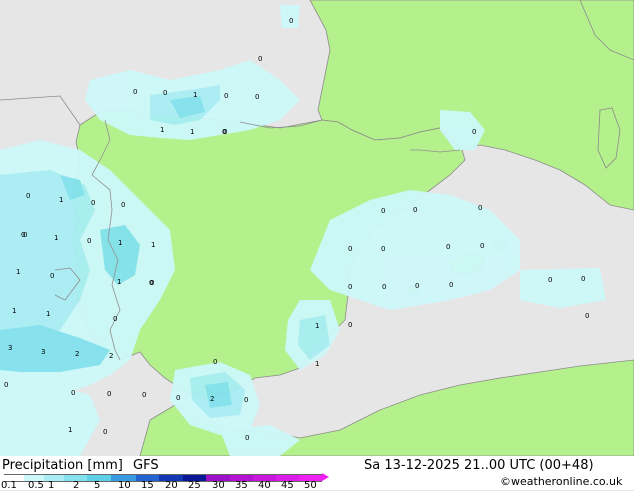  What do you see at coordinates (146, 465) in the screenshot?
I see `model-name: GFS` at bounding box center [146, 465].